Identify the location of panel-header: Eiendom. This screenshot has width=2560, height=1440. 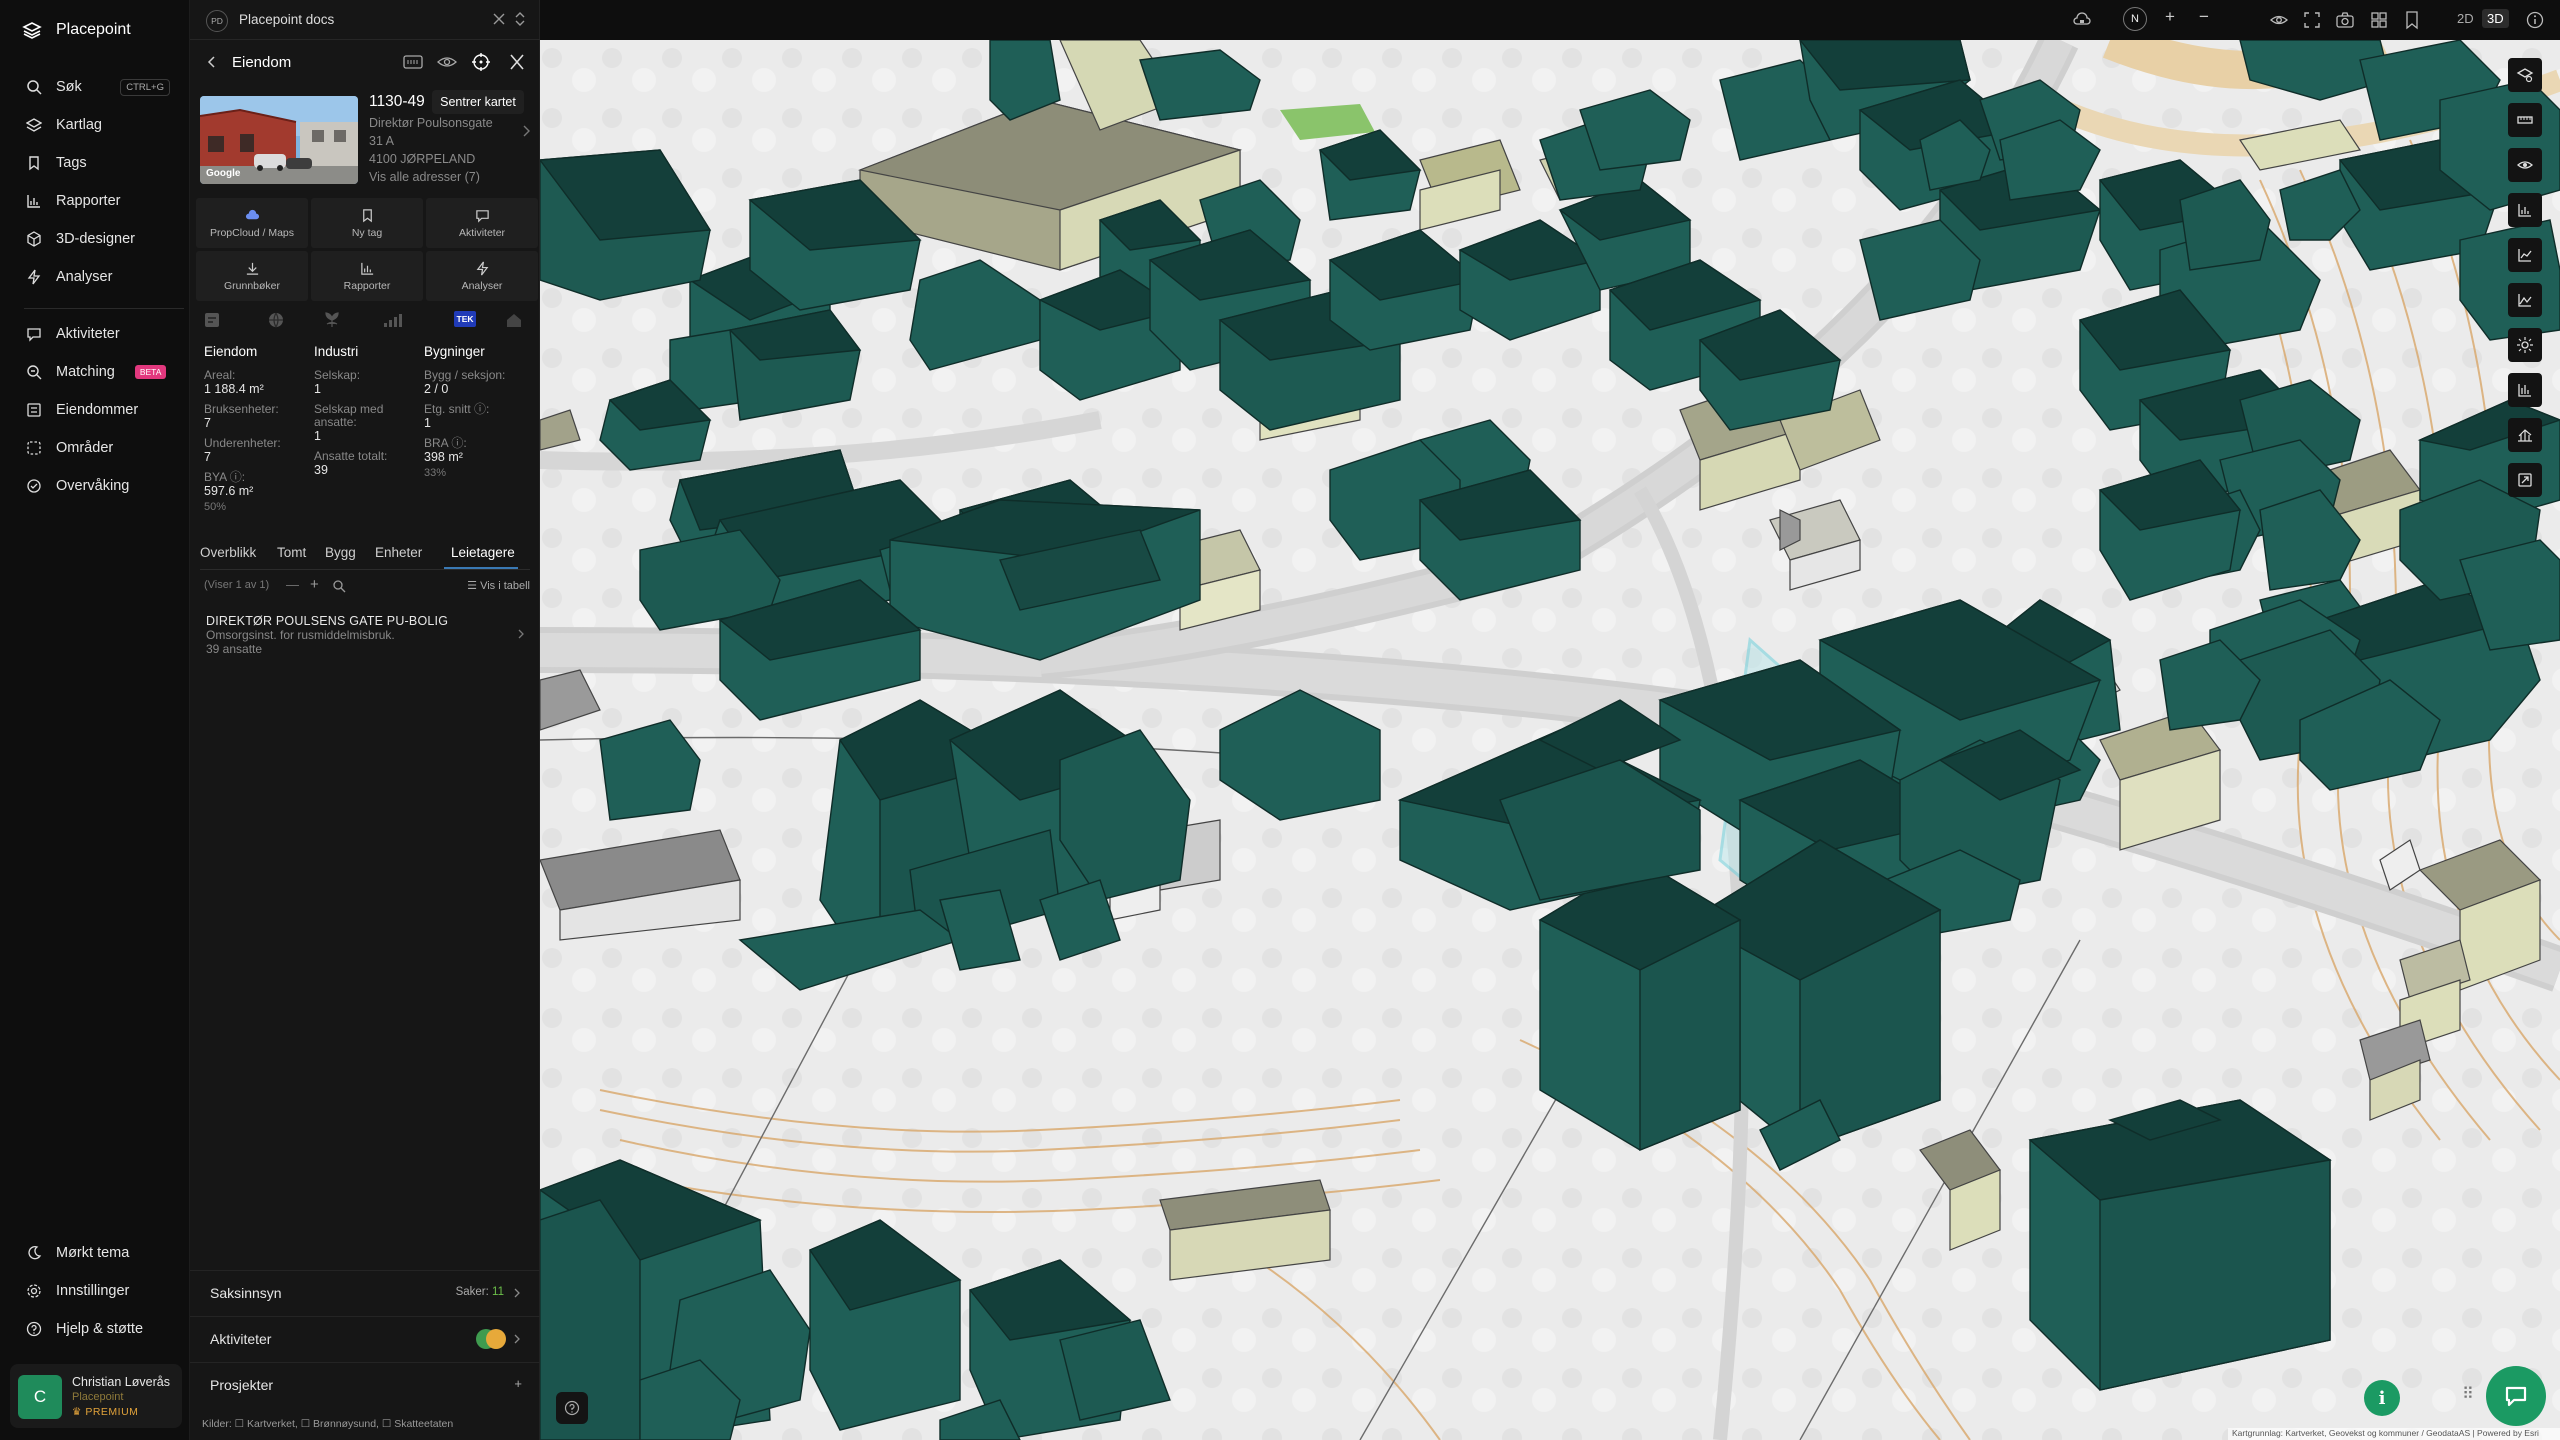
(365, 63).